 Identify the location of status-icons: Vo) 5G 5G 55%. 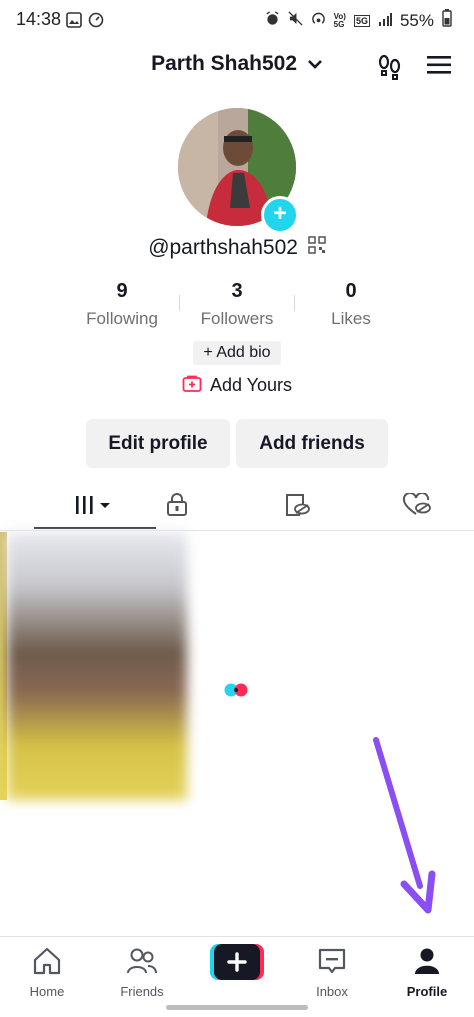
(358, 20).